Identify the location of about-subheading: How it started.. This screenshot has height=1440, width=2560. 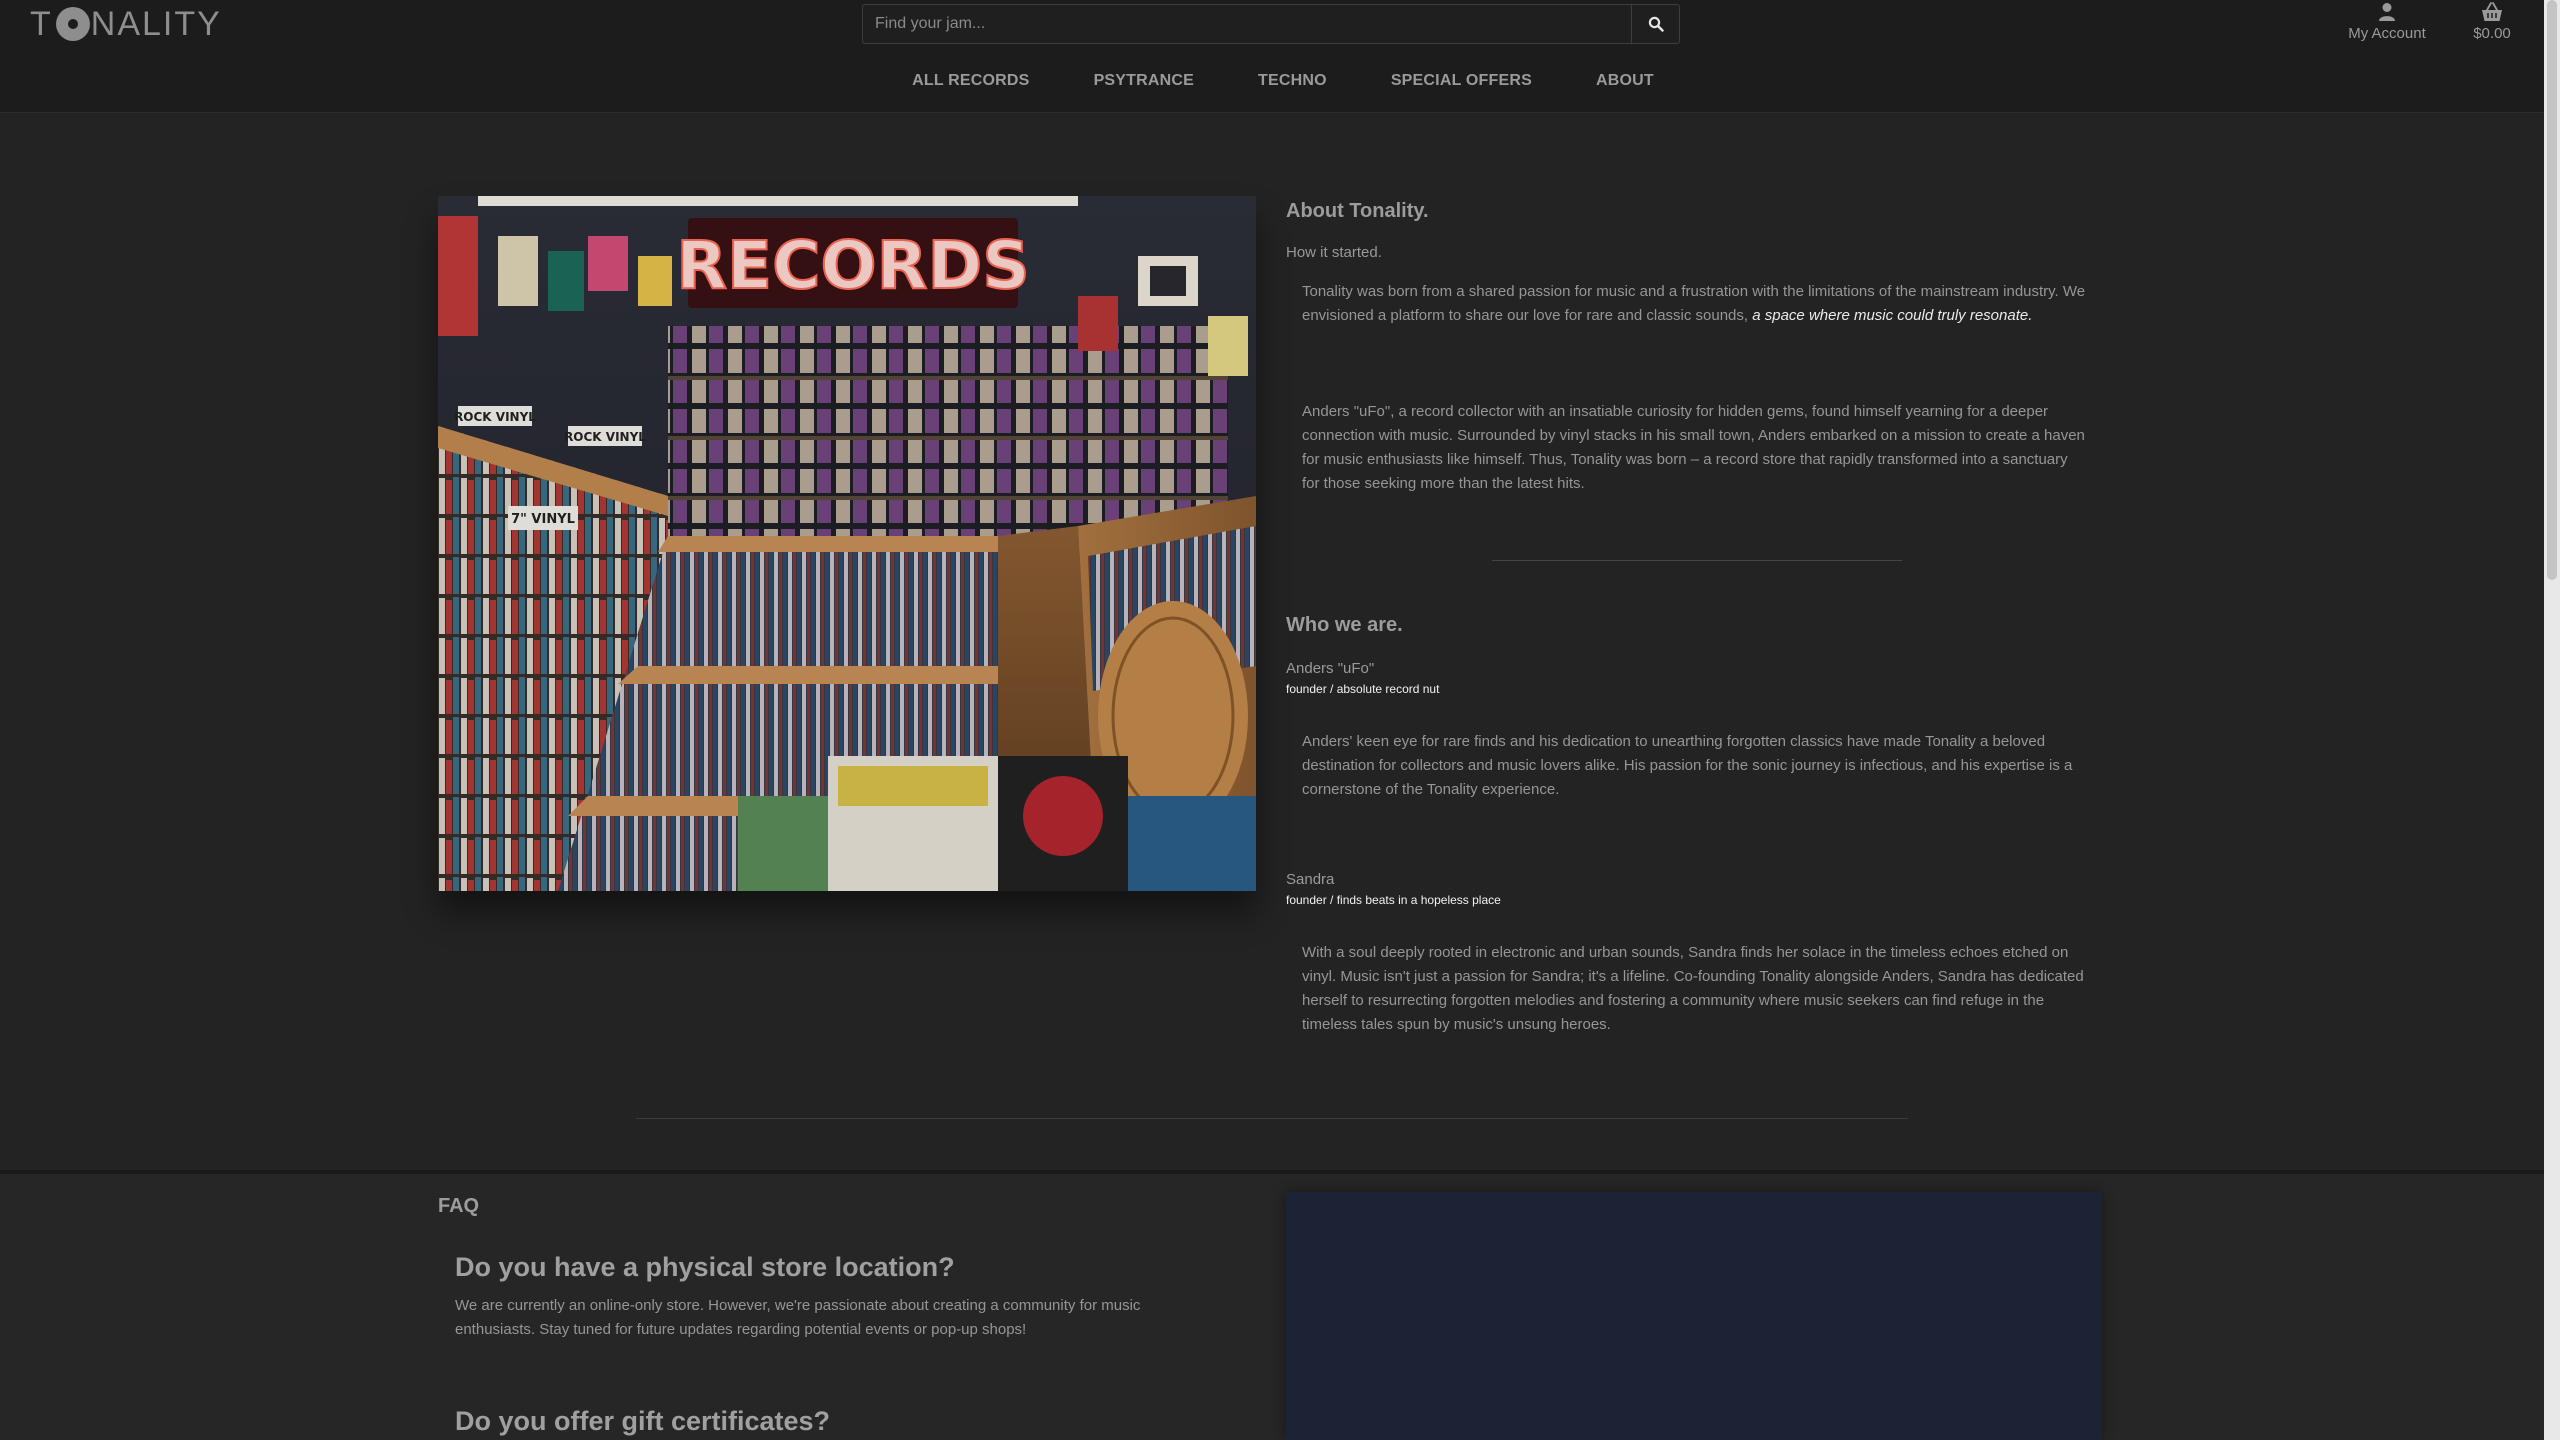
(1334, 252).